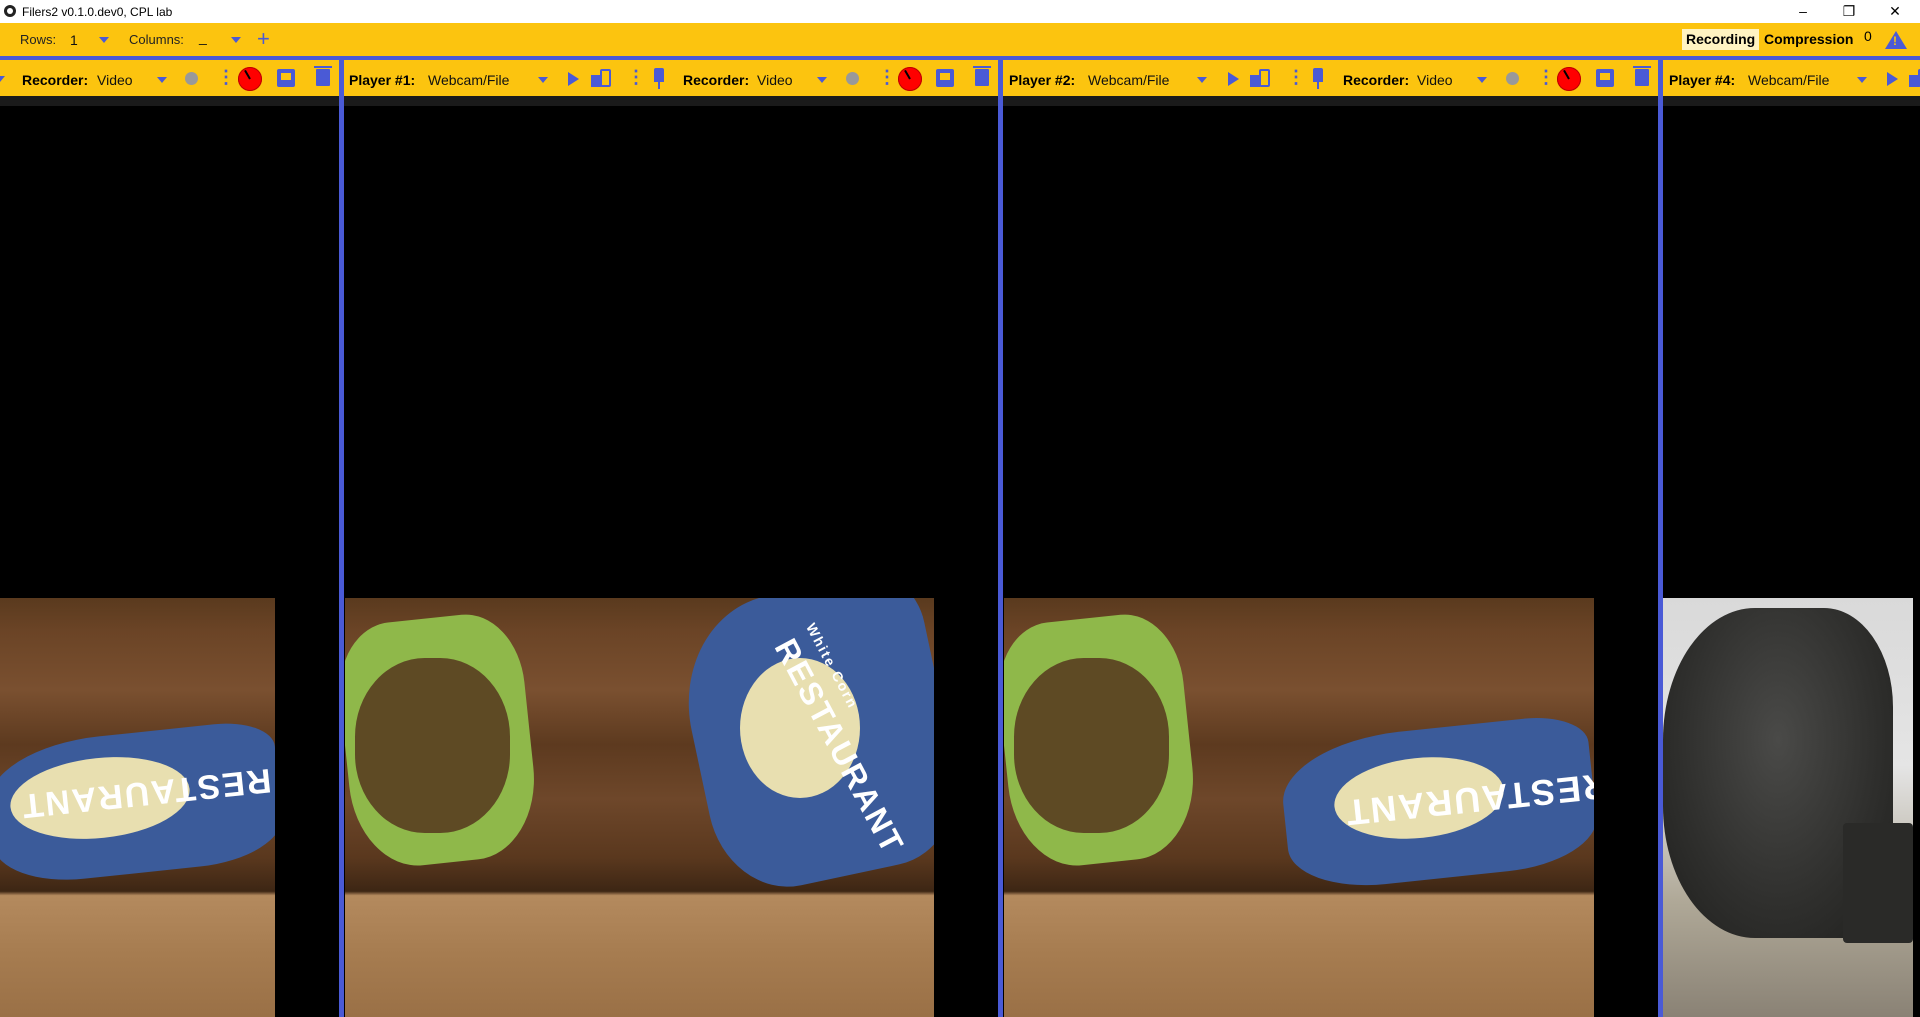 Image resolution: width=1920 pixels, height=1017 pixels. I want to click on close-button: ✕, so click(1895, 11).